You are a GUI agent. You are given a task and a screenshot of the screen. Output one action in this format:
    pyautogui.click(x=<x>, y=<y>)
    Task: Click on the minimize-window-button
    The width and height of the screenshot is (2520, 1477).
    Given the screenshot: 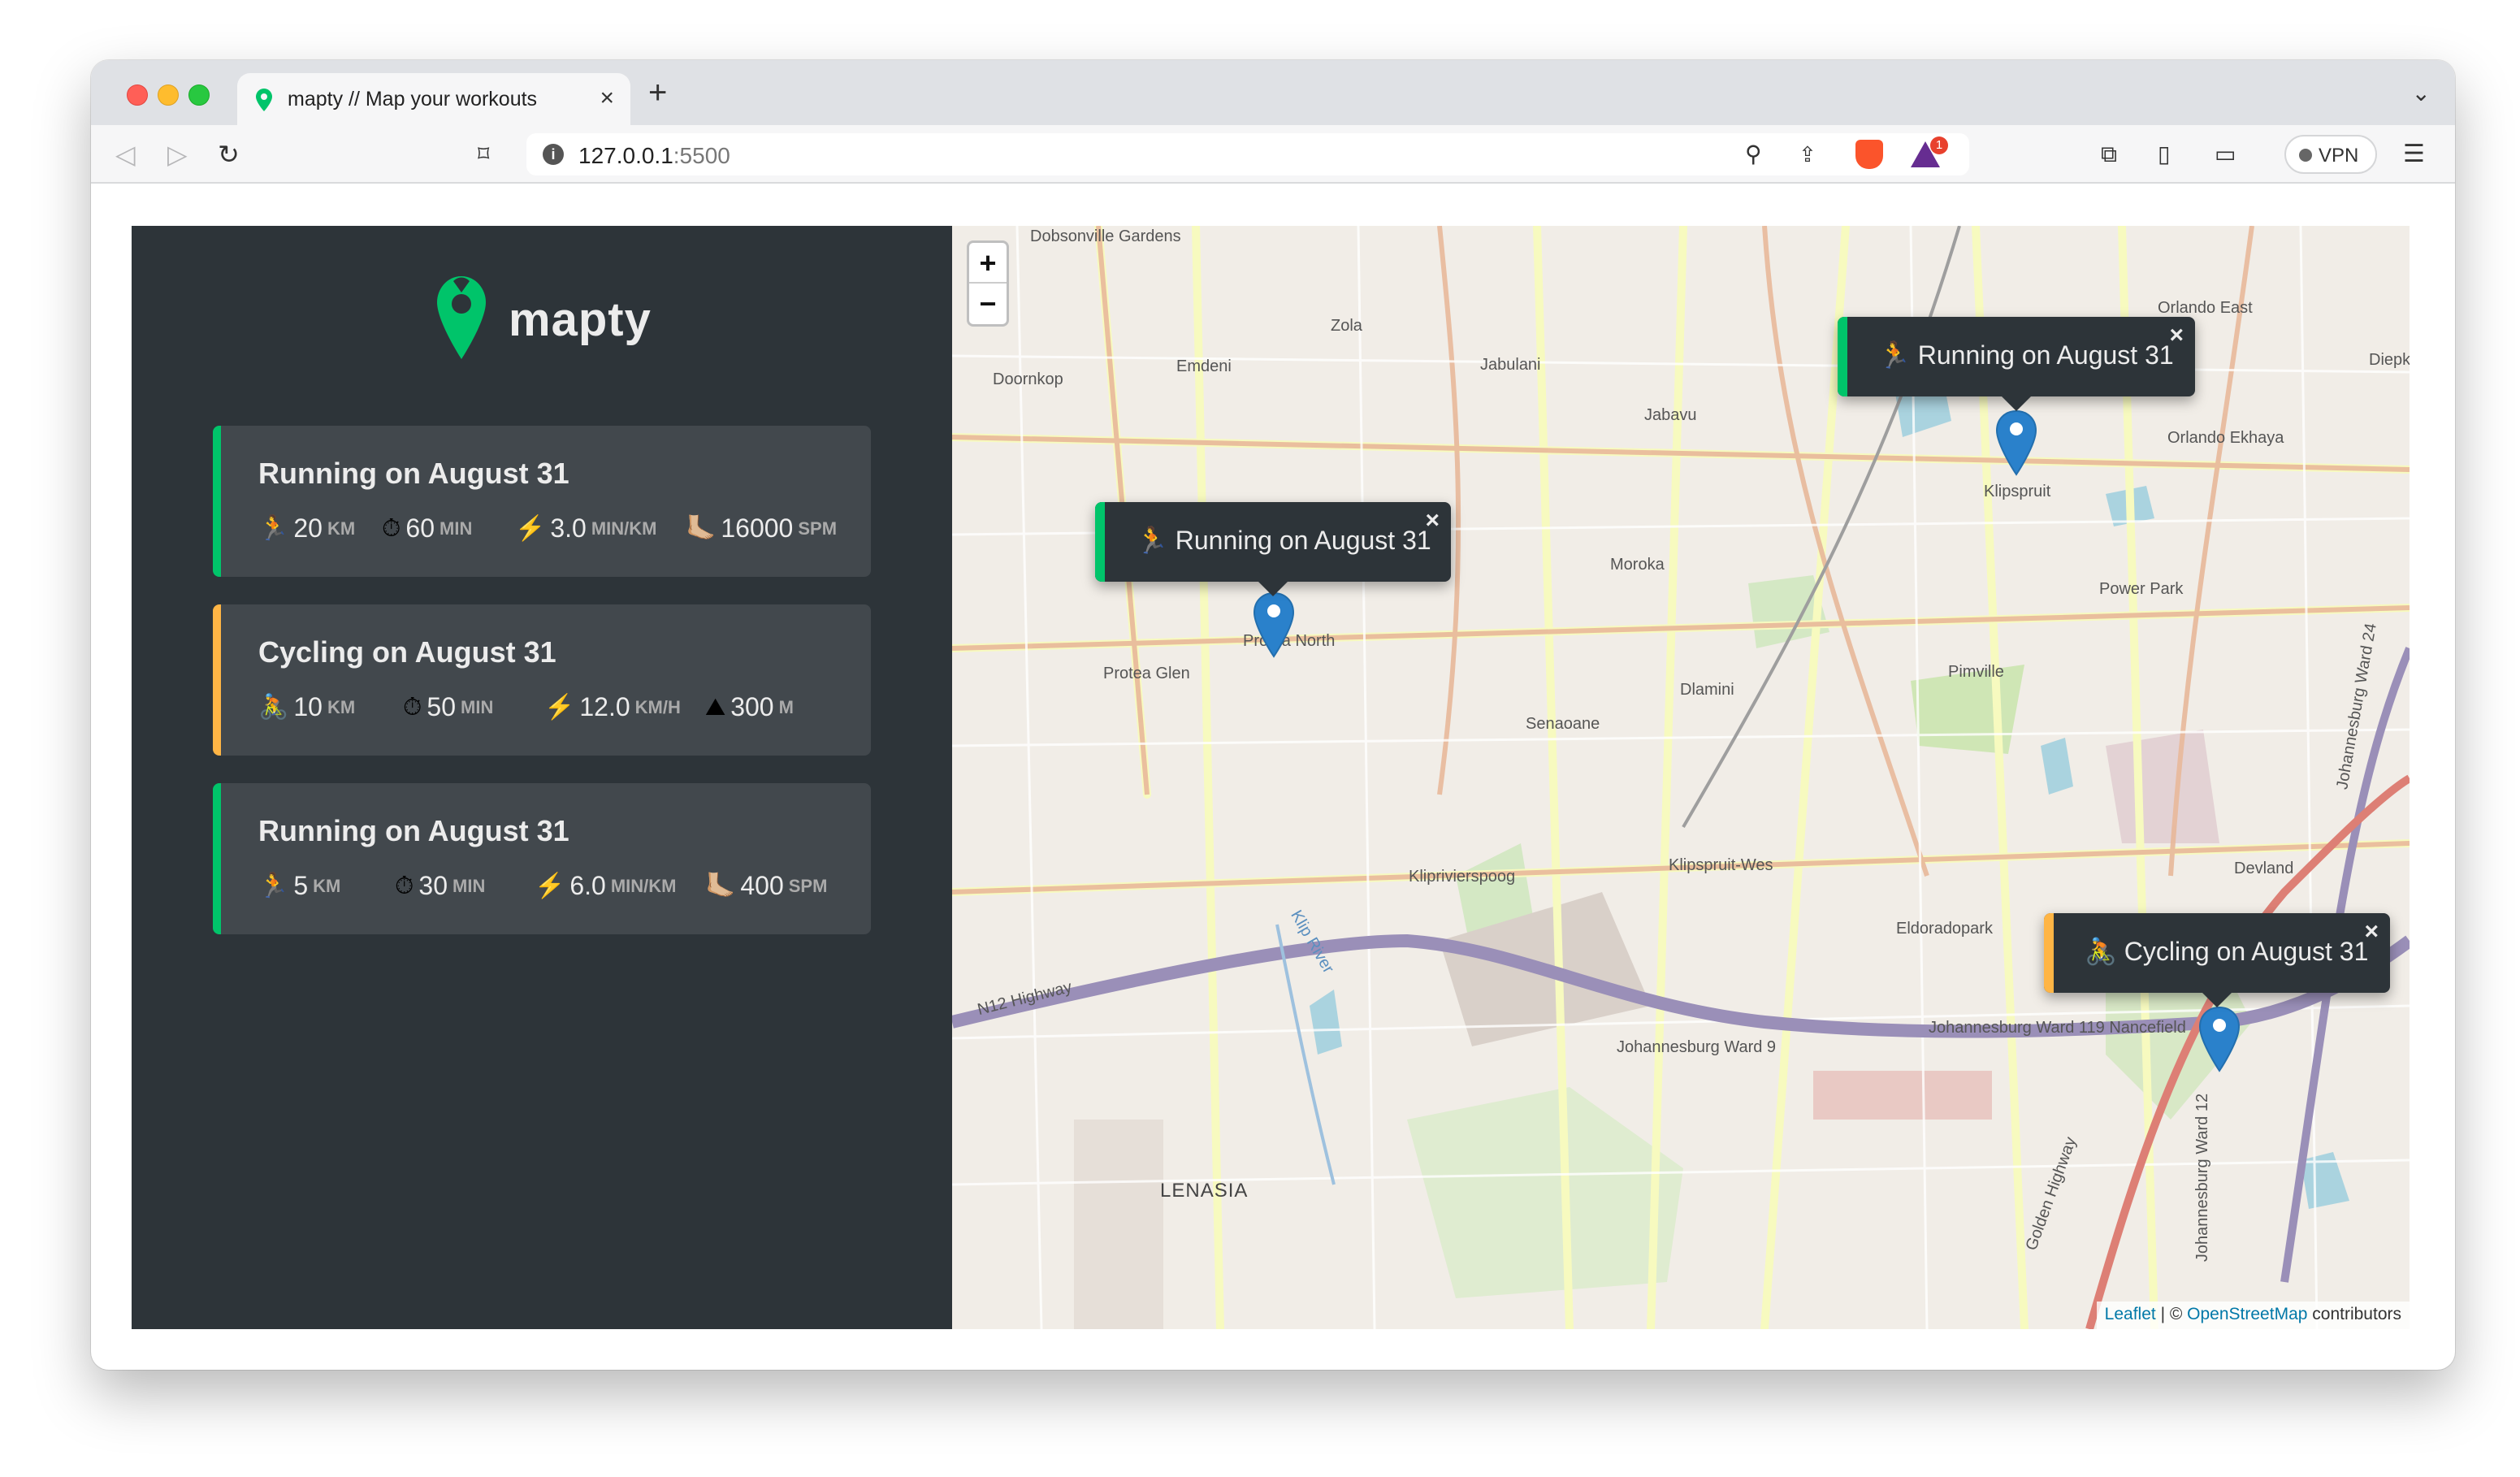 What is the action you would take?
    pyautogui.click(x=168, y=95)
    